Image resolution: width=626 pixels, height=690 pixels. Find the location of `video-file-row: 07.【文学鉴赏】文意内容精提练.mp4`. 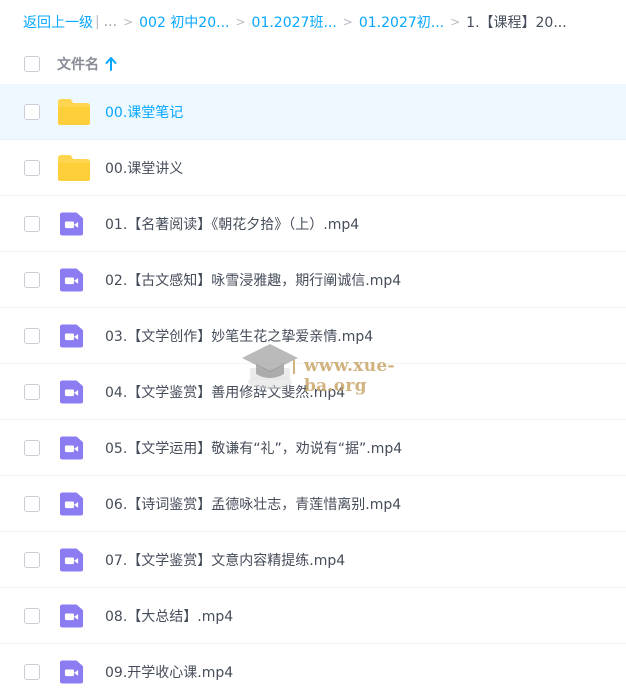

video-file-row: 07.【文学鉴赏】文意内容精提练.mp4 is located at coordinates (313, 560).